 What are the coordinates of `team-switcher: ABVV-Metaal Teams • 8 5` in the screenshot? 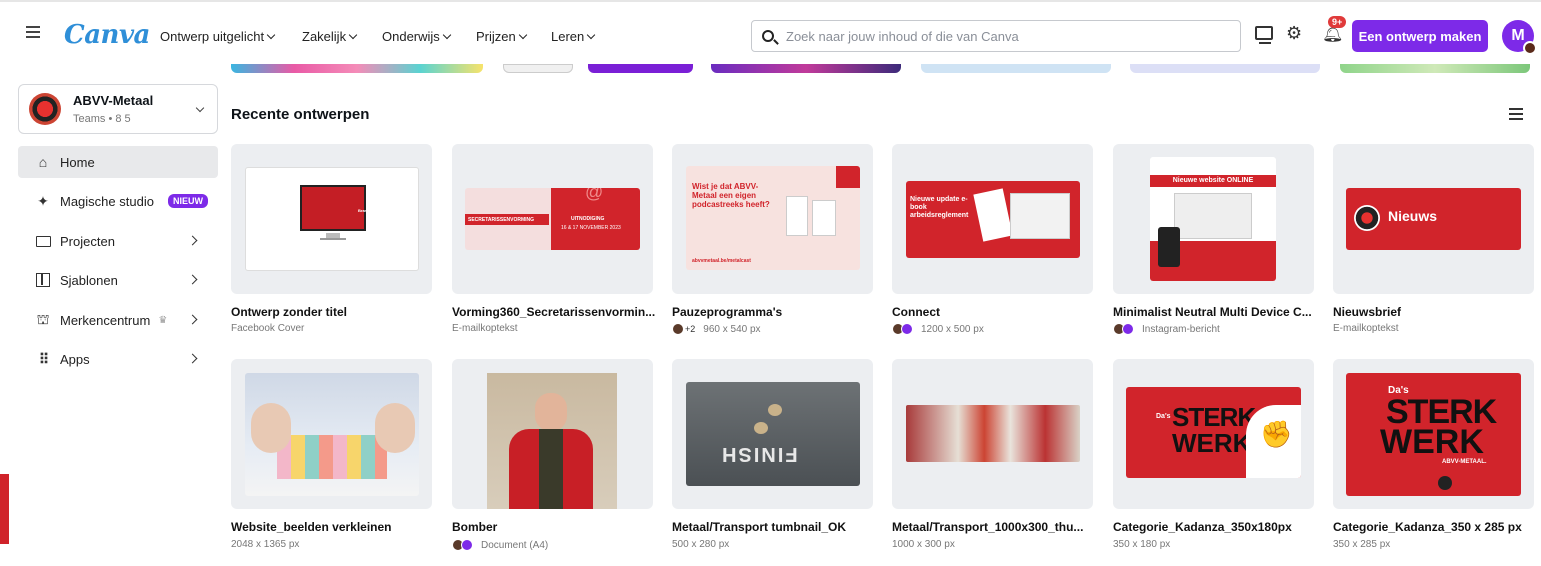 It's located at (118, 109).